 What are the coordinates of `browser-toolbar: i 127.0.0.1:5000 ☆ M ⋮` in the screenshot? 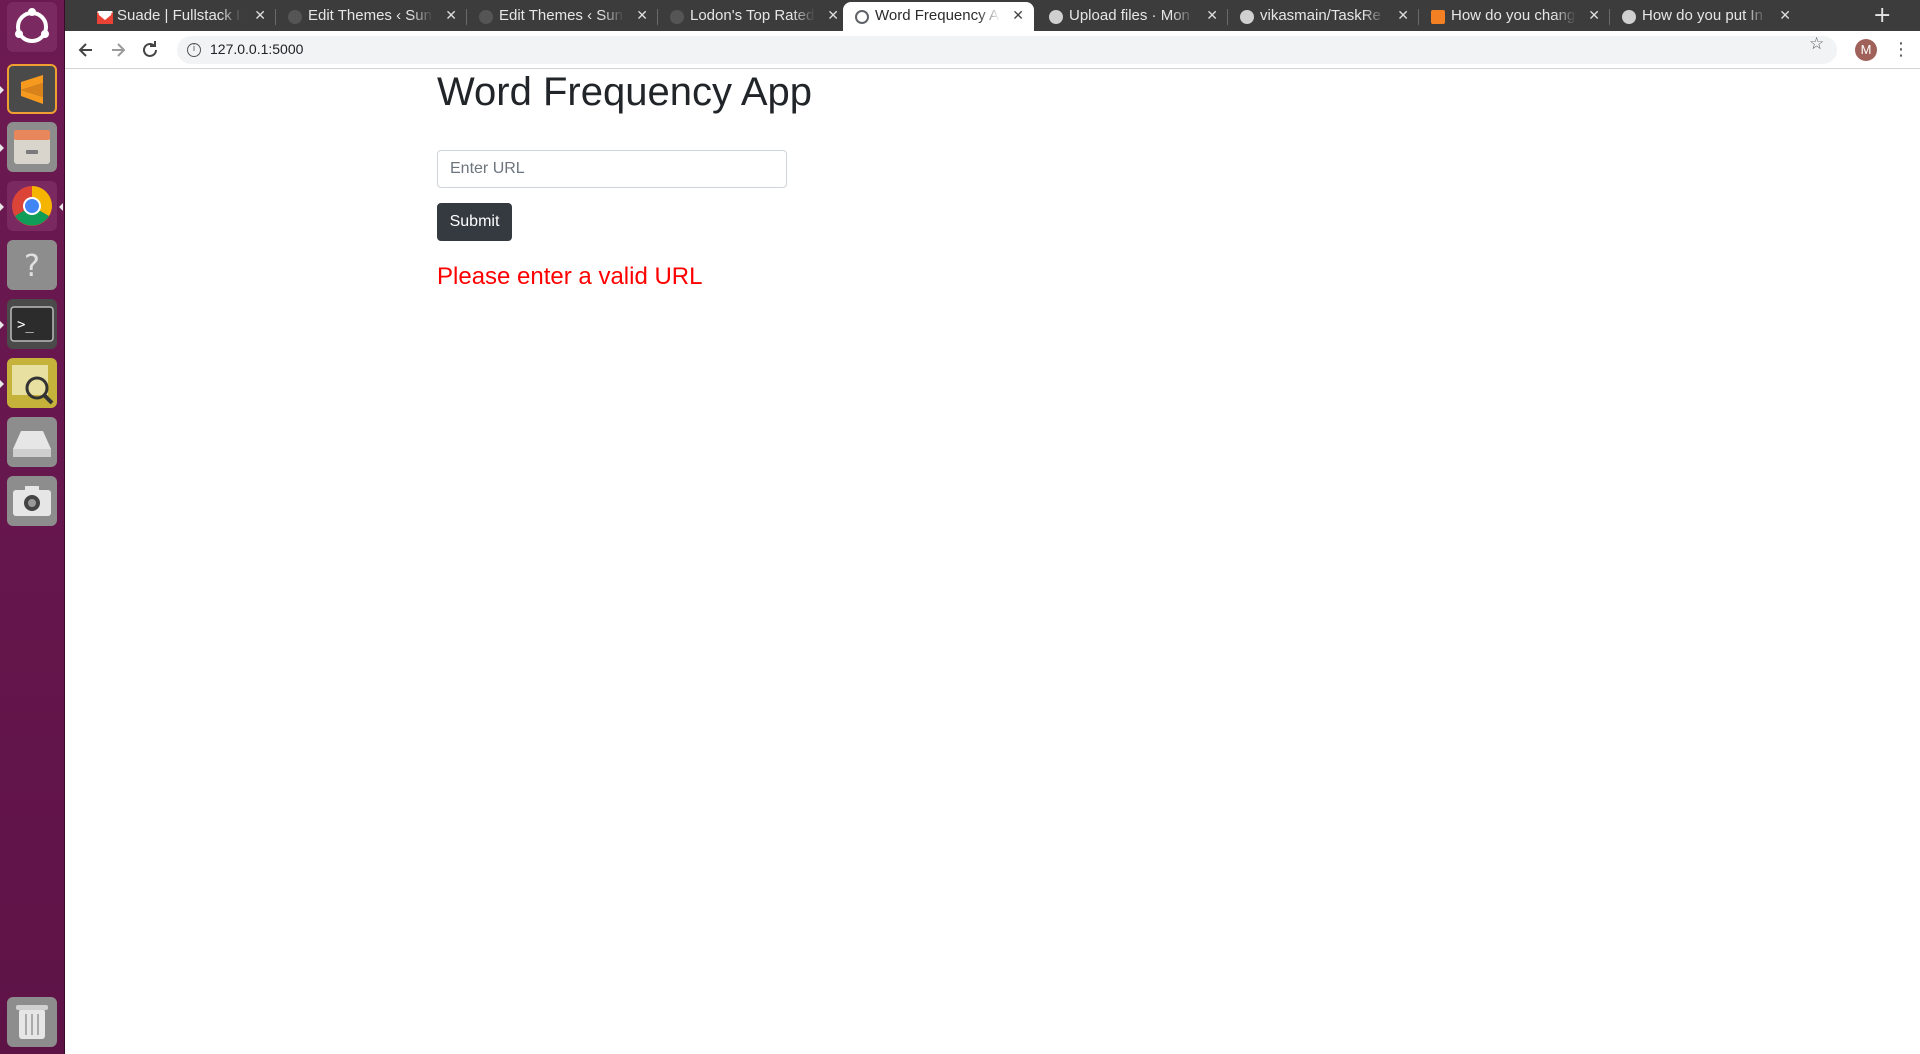 It's located at (992, 50).